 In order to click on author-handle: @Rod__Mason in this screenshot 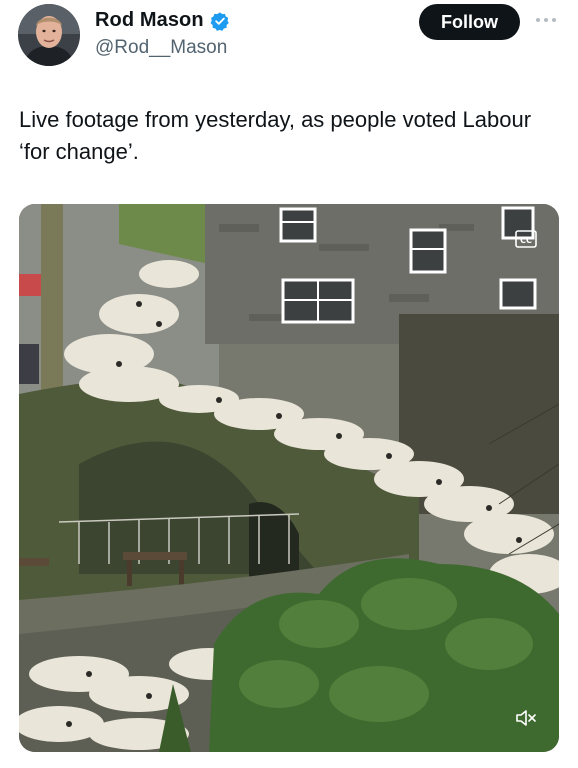, I will do `click(161, 48)`.